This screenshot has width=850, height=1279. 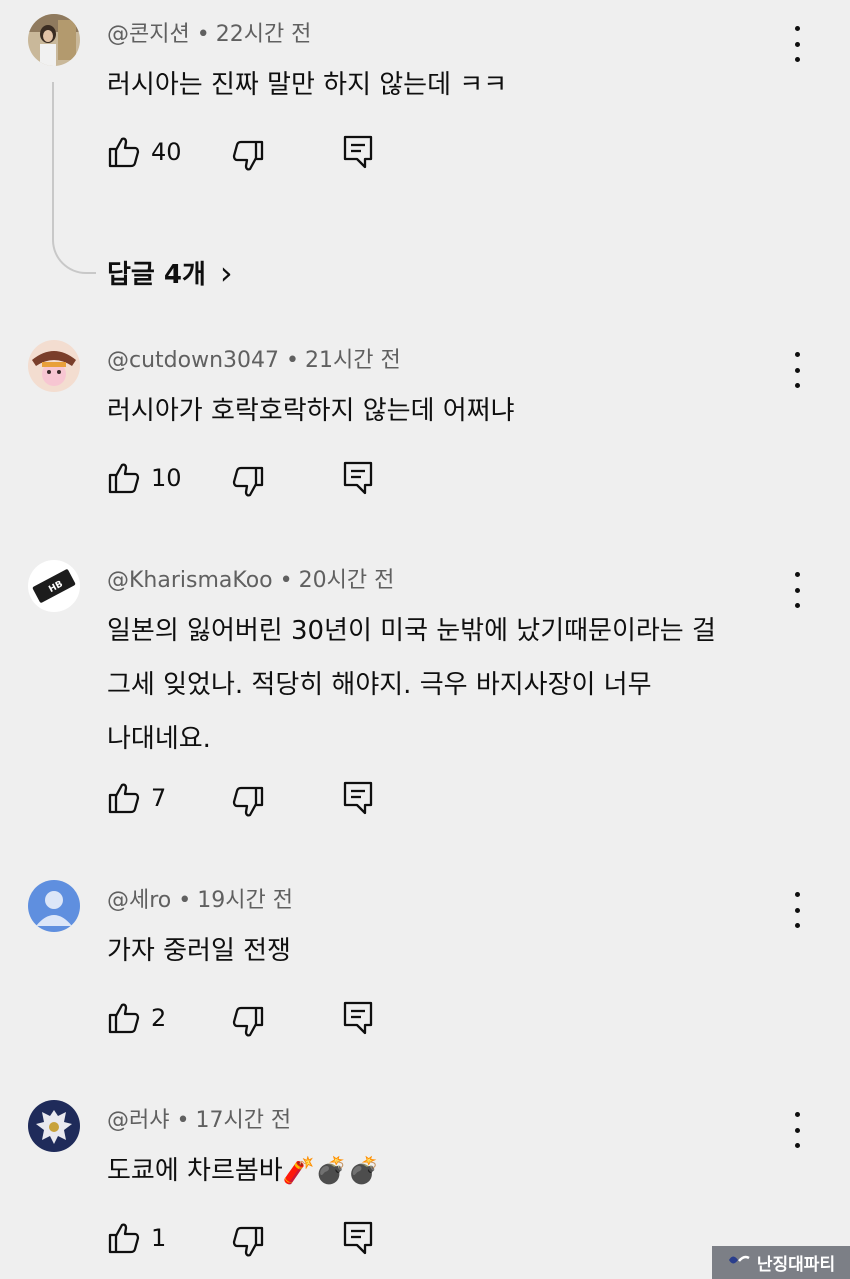 What do you see at coordinates (307, 85) in the screenshot?
I see `comment-text: 러시아는 진짜 말만 하지 않는데 ㅋㅋ` at bounding box center [307, 85].